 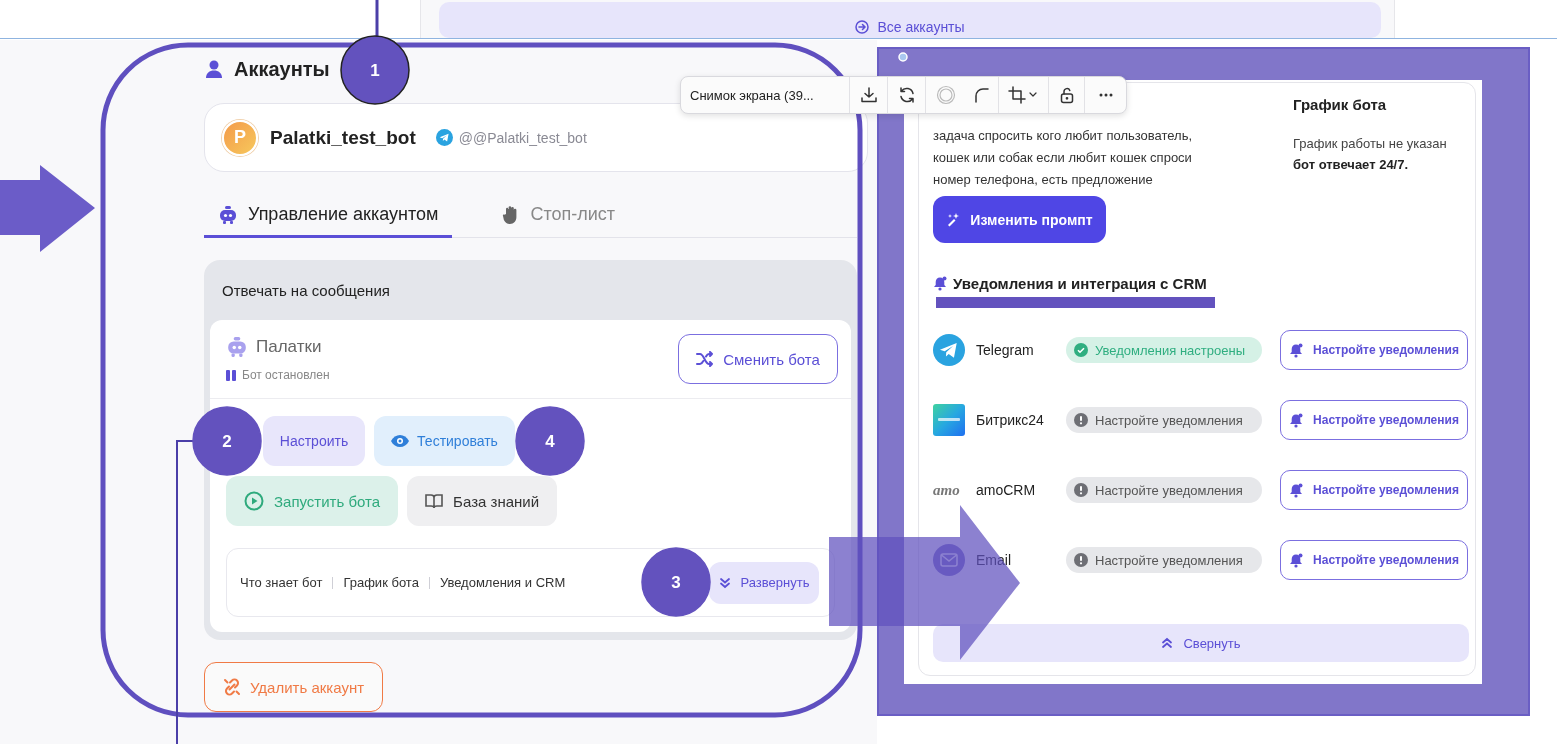 I want to click on shuffle-icon, so click(x=705, y=359).